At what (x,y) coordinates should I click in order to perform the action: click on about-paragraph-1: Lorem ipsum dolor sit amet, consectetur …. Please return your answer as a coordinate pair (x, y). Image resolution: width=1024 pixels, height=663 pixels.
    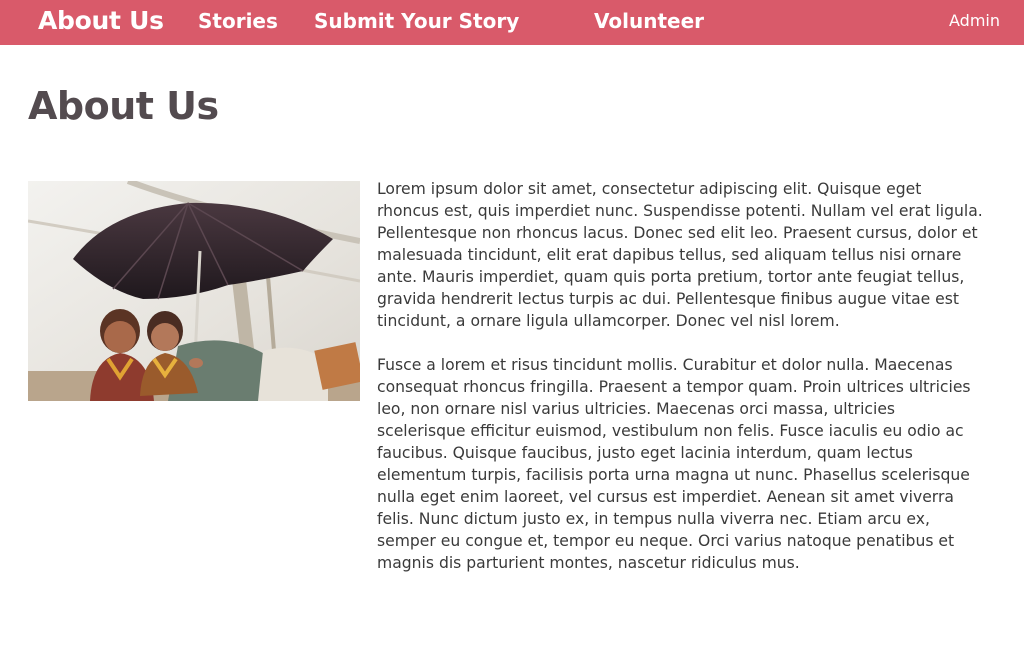
    Looking at the image, I should click on (680, 255).